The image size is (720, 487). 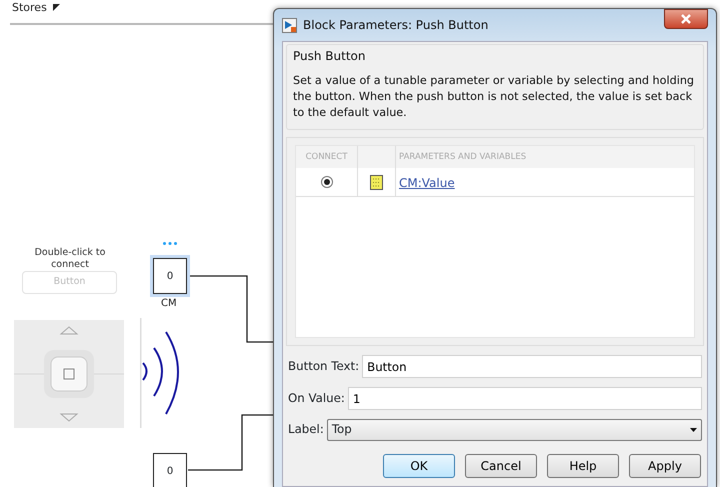 I want to click on field-label: Label:, so click(x=306, y=429).